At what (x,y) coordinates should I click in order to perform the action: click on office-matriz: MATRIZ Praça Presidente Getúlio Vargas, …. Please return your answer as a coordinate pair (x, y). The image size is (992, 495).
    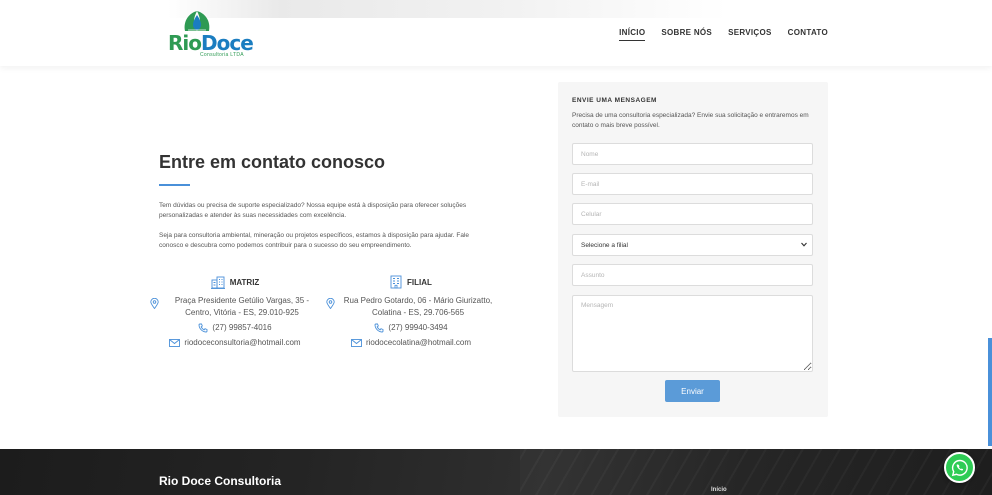
    Looking at the image, I should click on (235, 311).